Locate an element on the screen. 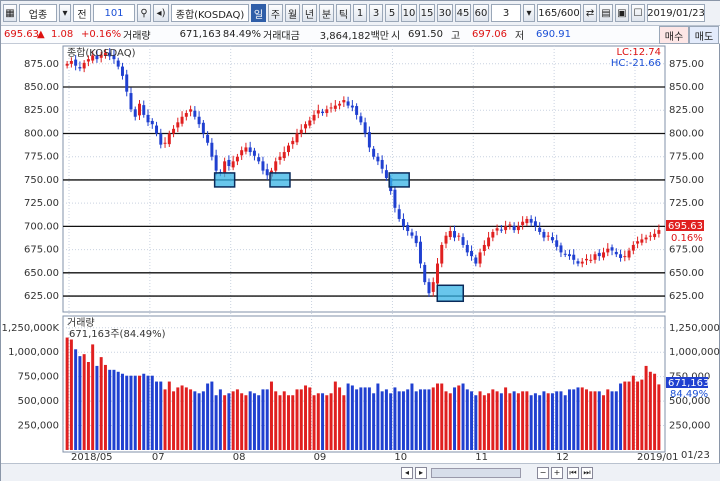  price-tag: 695.63 is located at coordinates (685, 226).